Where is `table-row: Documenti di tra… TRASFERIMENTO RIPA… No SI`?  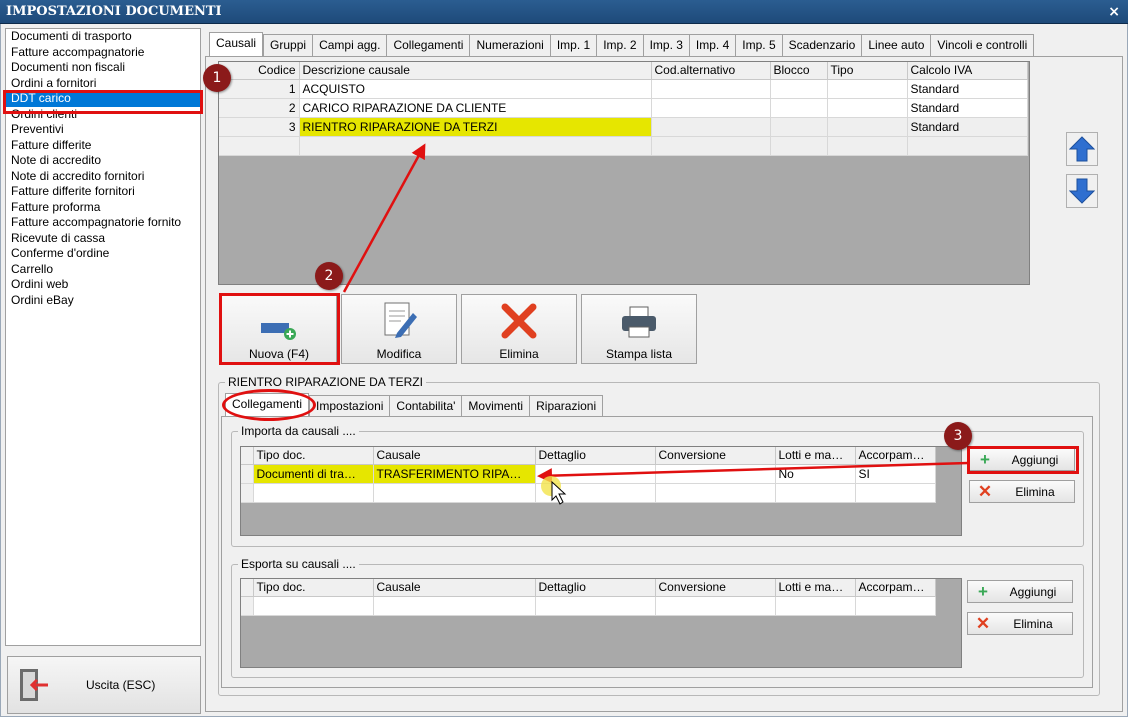 table-row: Documenti di tra… TRASFERIMENTO RIPA… No SI is located at coordinates (588, 474).